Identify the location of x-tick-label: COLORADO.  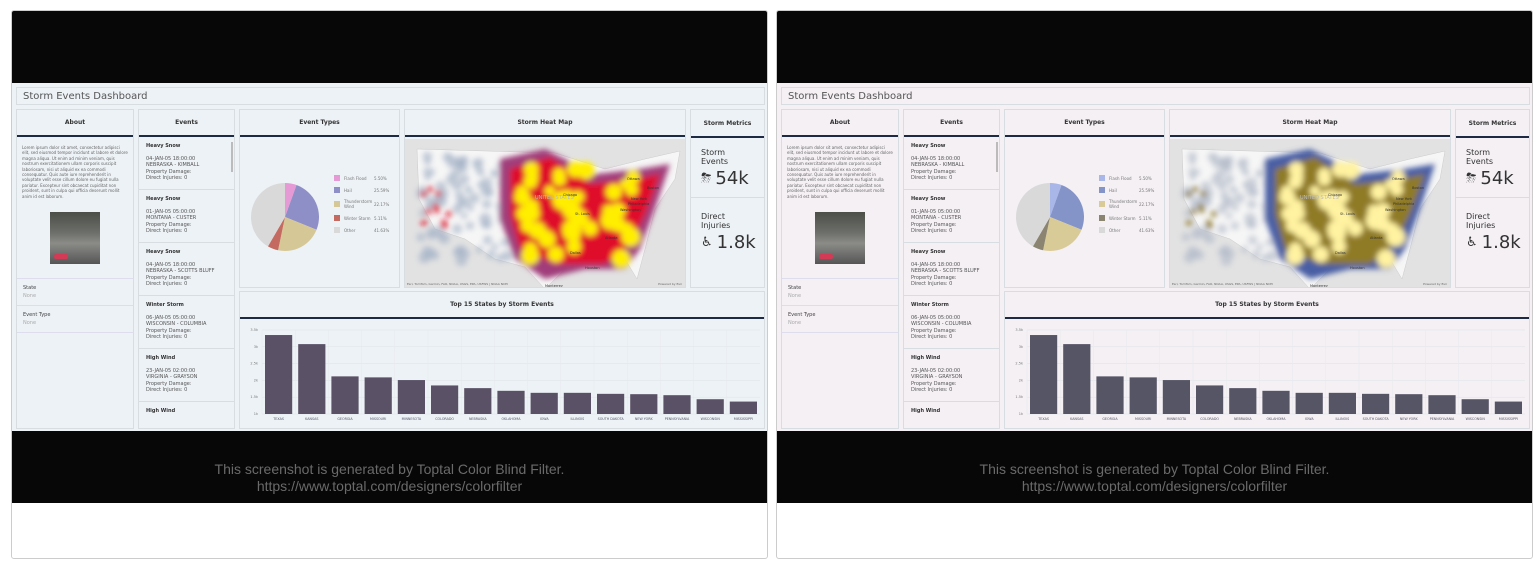
(1209, 419).